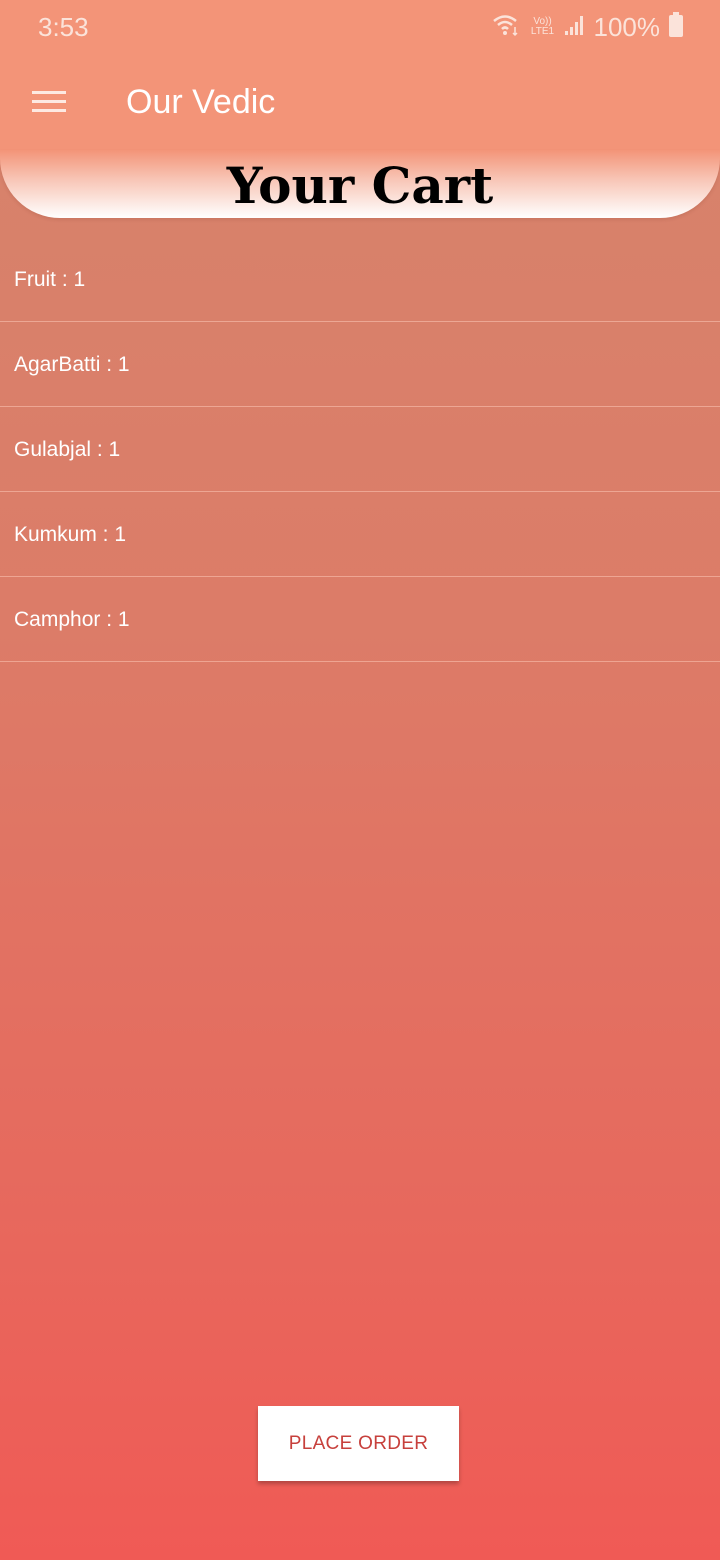  What do you see at coordinates (70, 534) in the screenshot?
I see `cart-item-label: Kumkum : 1` at bounding box center [70, 534].